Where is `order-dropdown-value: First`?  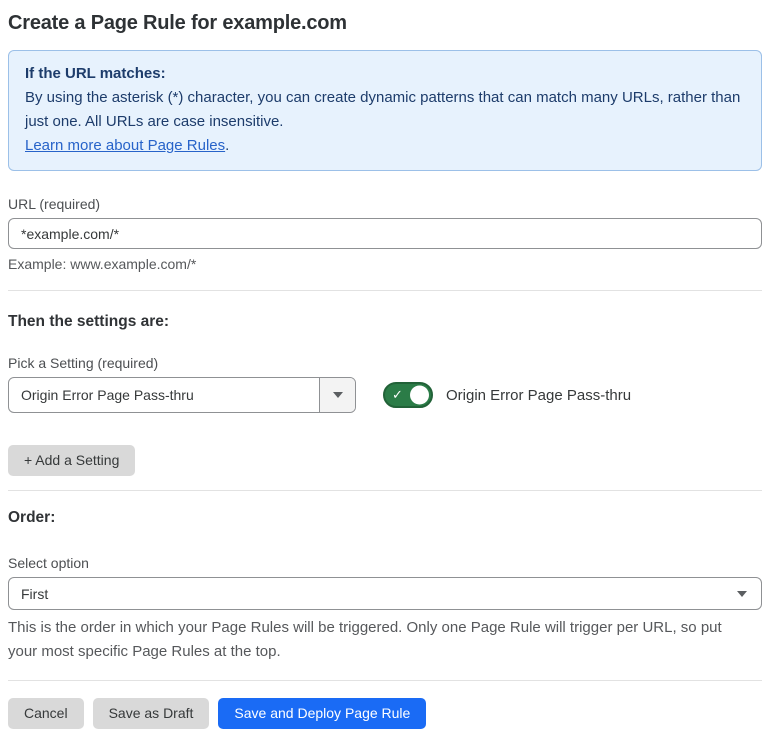 order-dropdown-value: First is located at coordinates (35, 593).